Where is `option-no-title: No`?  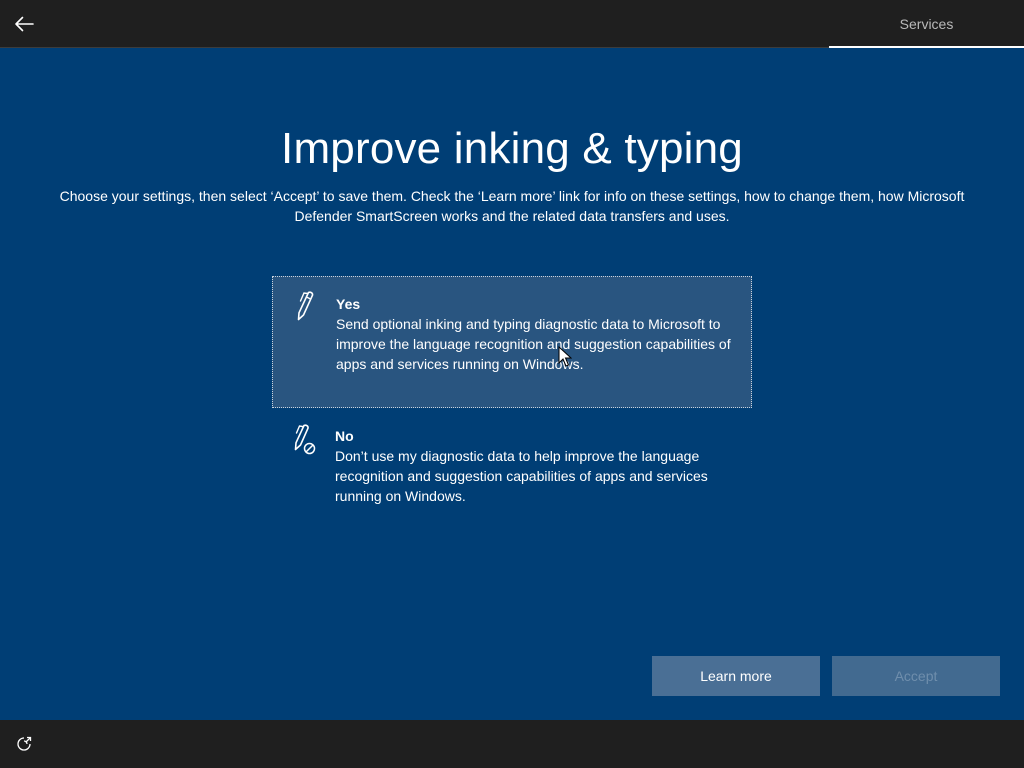
option-no-title: No is located at coordinates (344, 436).